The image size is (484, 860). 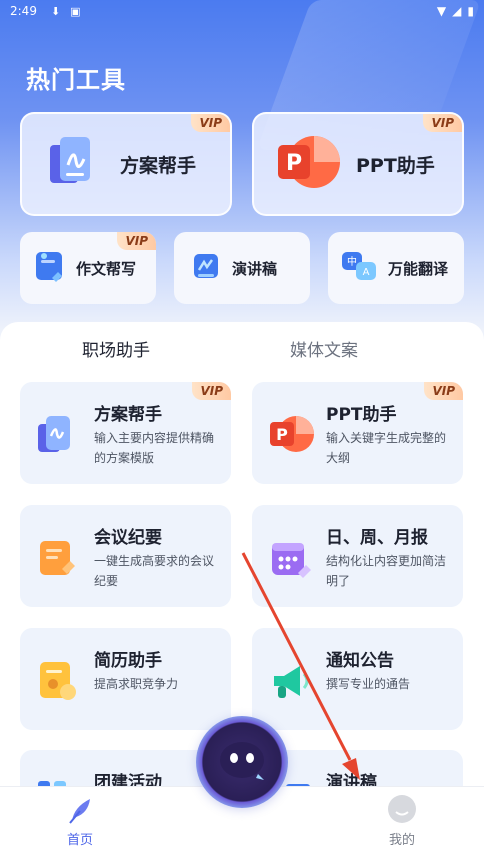 I want to click on signal-icon: ◢, so click(x=457, y=11).